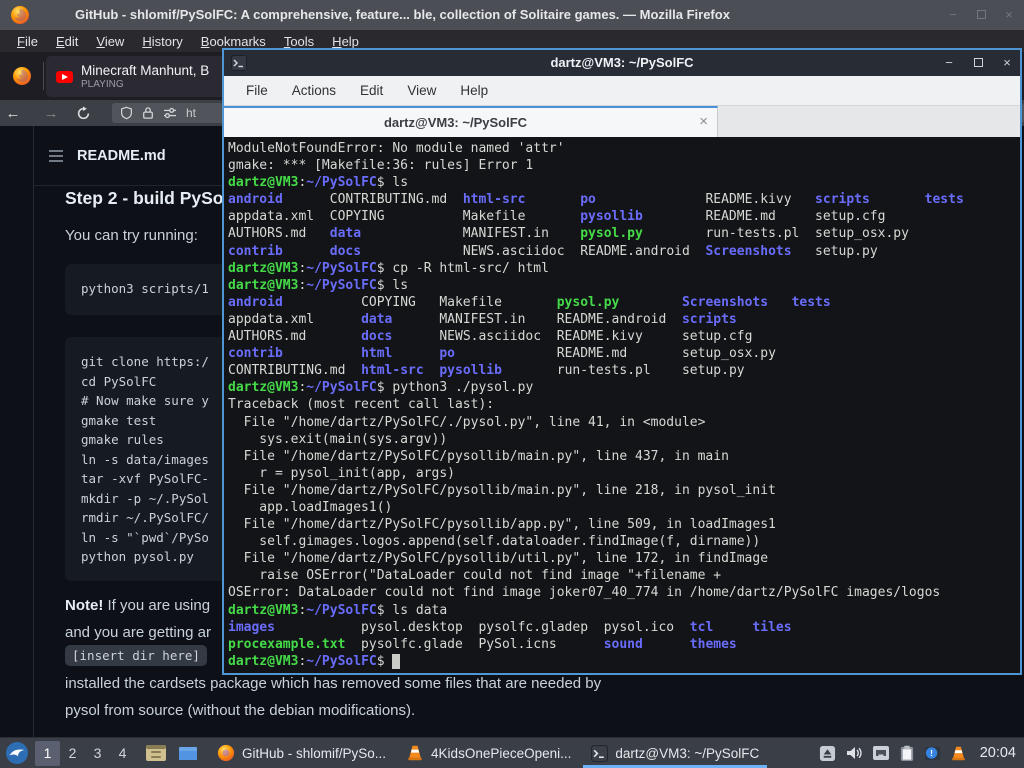 This screenshot has height=768, width=1024. I want to click on terminal-text-segment: CONTRIBUTING.md, so click(372, 200).